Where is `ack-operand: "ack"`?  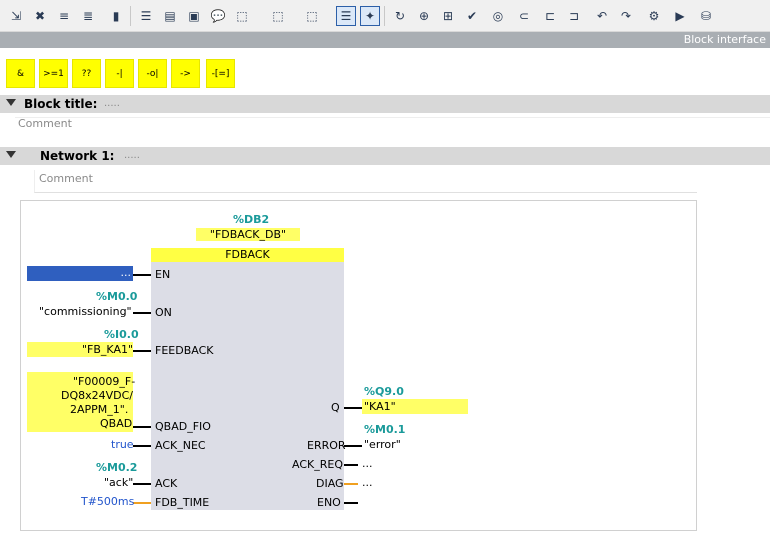 ack-operand: "ack" is located at coordinates (118, 482).